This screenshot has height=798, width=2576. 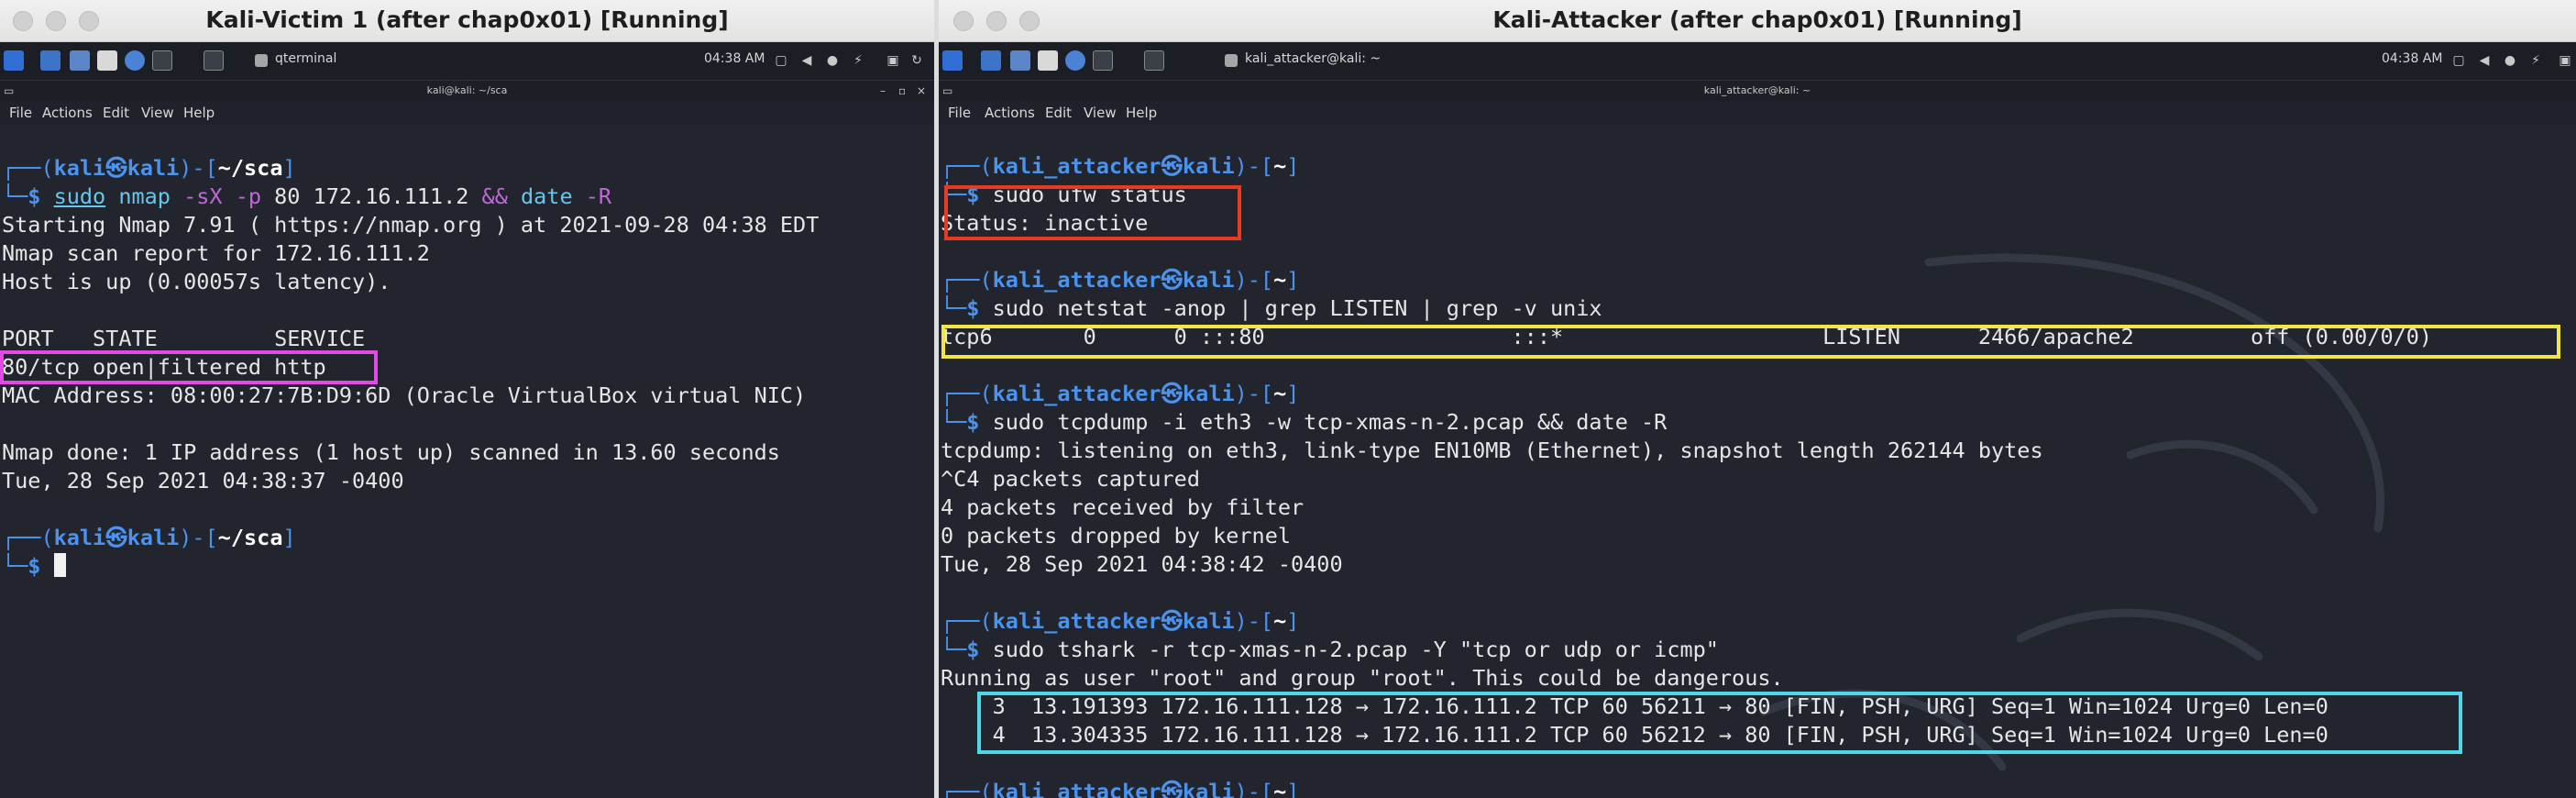 What do you see at coordinates (59, 565) in the screenshot?
I see `terminal-cursor` at bounding box center [59, 565].